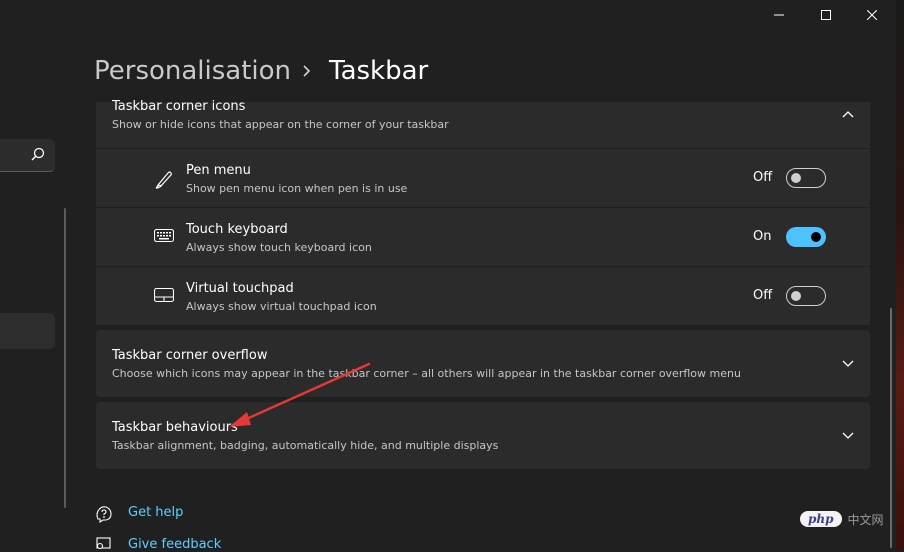 This screenshot has width=904, height=552. What do you see at coordinates (104, 514) in the screenshot?
I see `help-icon` at bounding box center [104, 514].